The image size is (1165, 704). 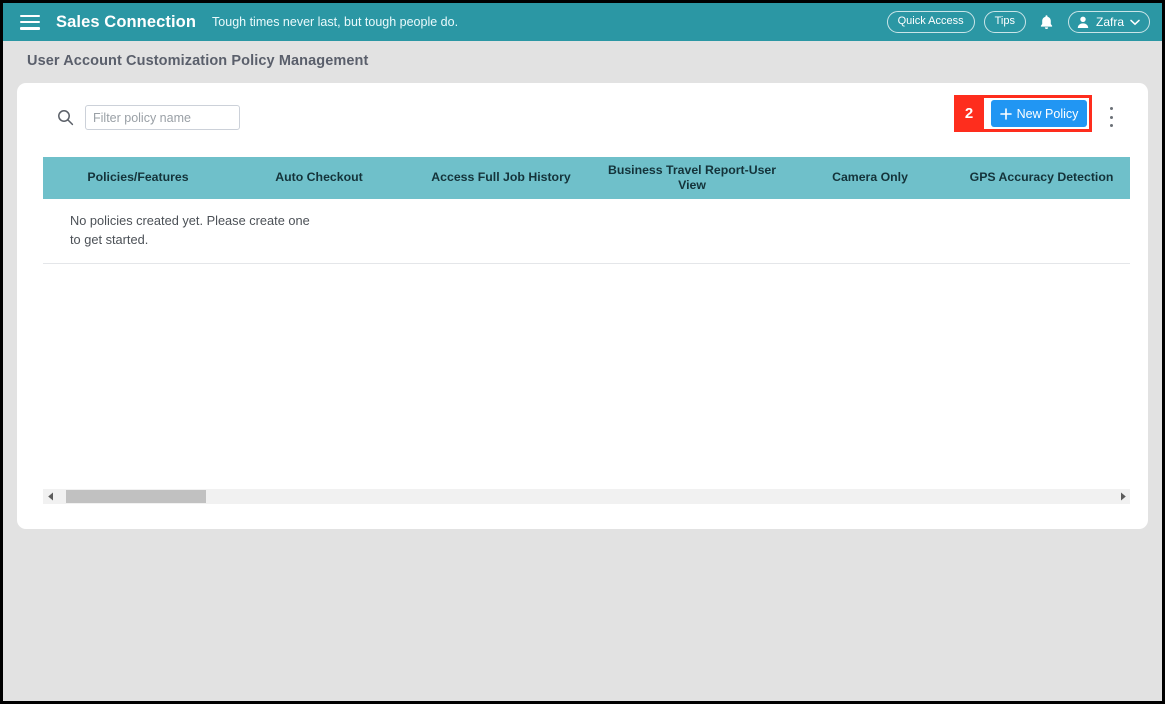 I want to click on plus-icon, so click(x=1005, y=113).